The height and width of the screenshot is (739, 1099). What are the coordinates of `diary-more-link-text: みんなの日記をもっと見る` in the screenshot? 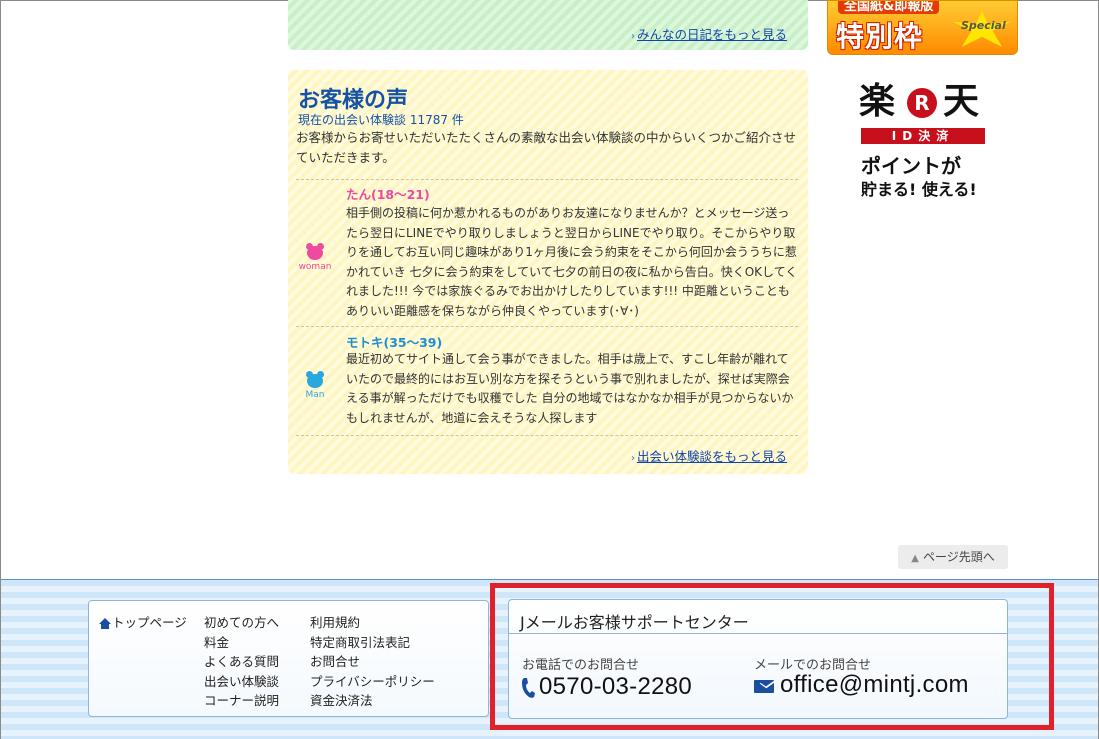 It's located at (712, 34).